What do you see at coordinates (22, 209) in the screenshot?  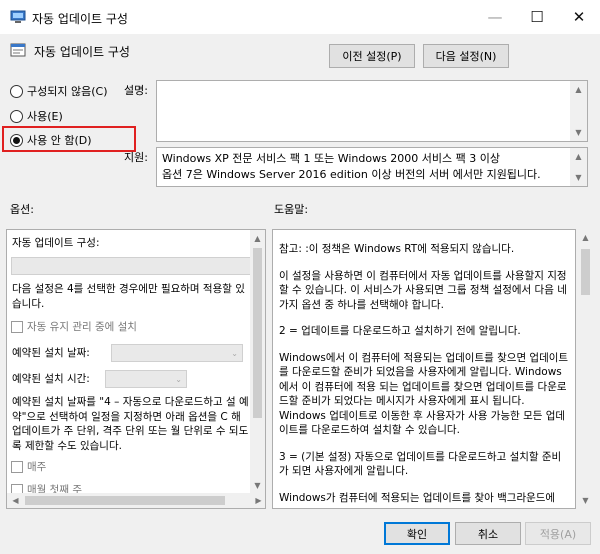 I see `options-label: 옵션:` at bounding box center [22, 209].